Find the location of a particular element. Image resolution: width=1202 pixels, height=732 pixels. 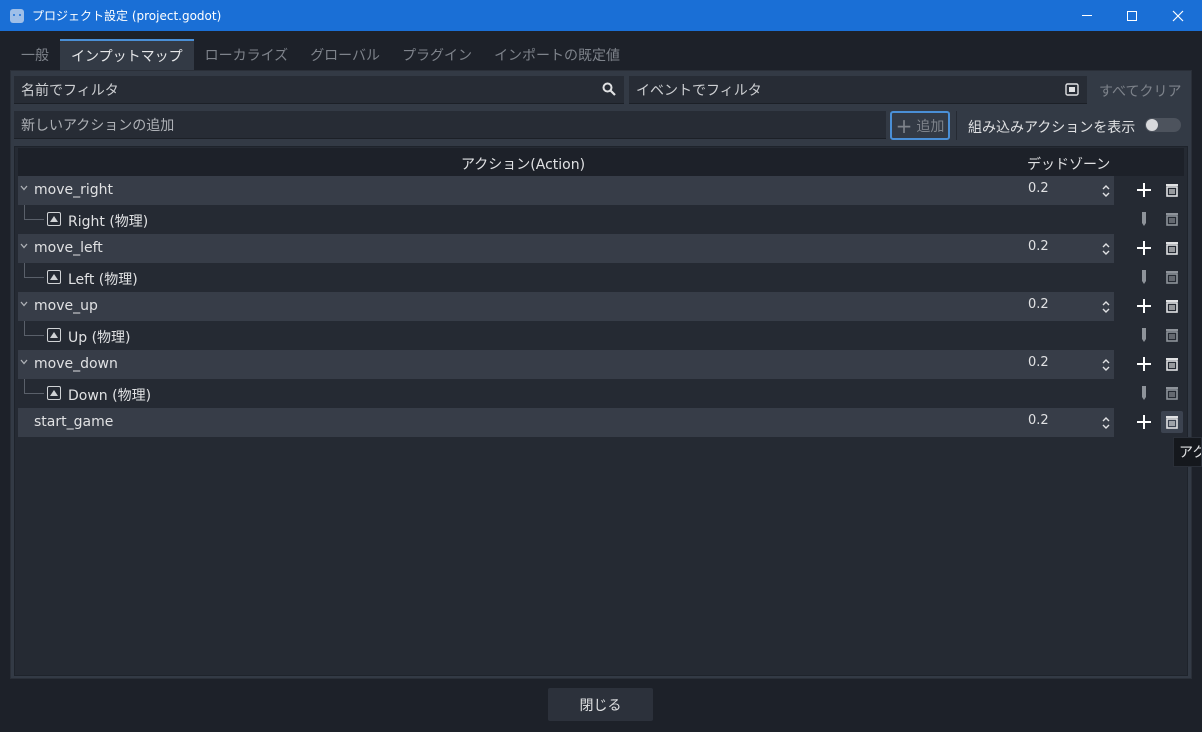

event-filter-input: イベントでフィルタ is located at coordinates (858, 90).